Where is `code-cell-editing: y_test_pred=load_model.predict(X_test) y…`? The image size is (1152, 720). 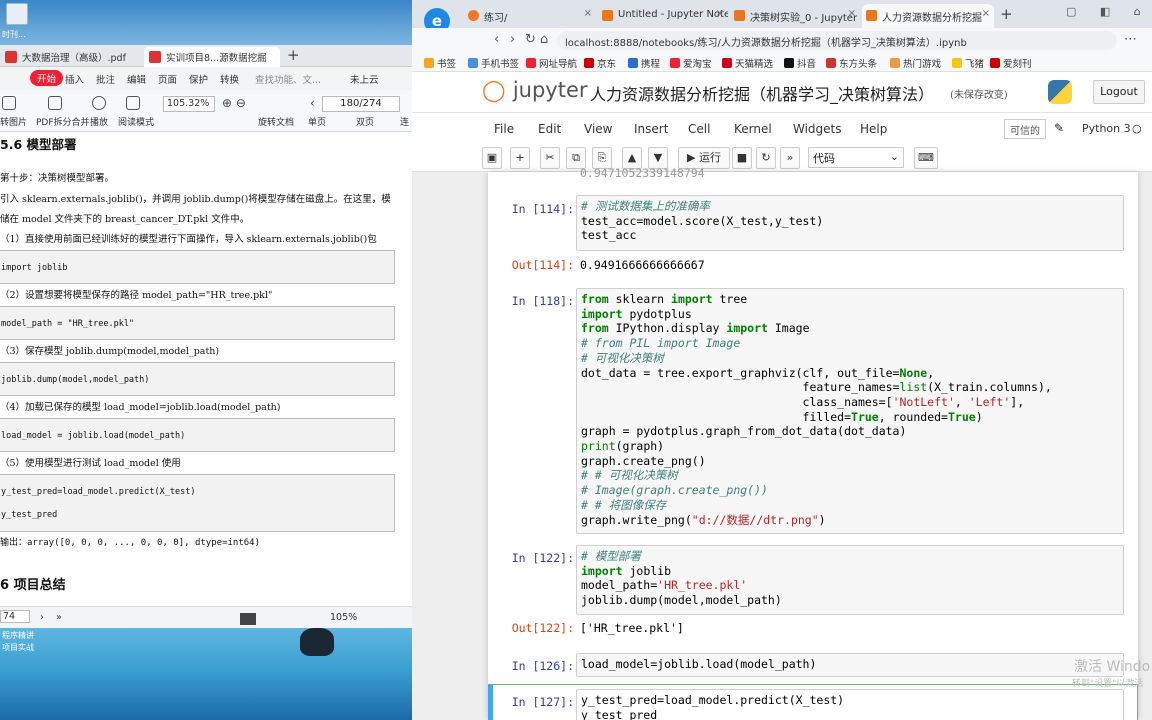 code-cell-editing: y_test_pred=load_model.predict(X_test) y… is located at coordinates (850, 704).